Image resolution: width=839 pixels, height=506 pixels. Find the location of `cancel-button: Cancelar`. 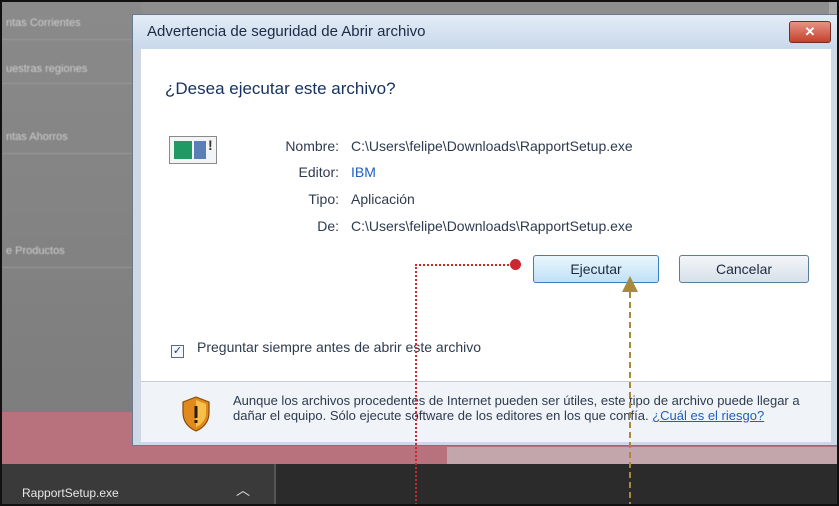

cancel-button: Cancelar is located at coordinates (744, 269).